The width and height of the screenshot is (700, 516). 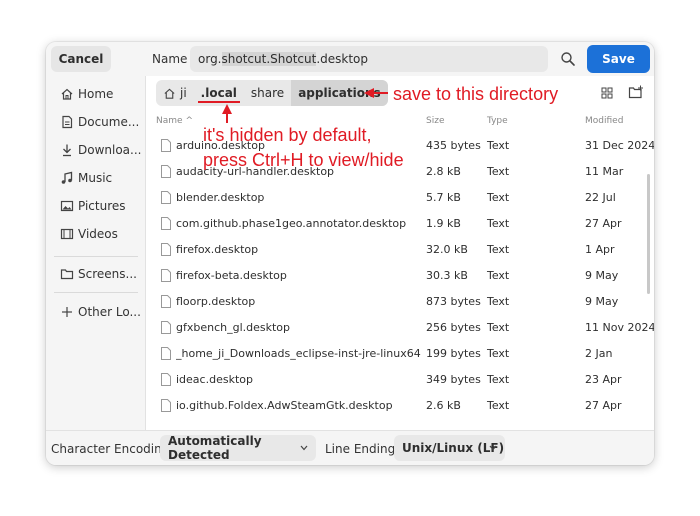 I want to click on music-icon, so click(x=67, y=177).